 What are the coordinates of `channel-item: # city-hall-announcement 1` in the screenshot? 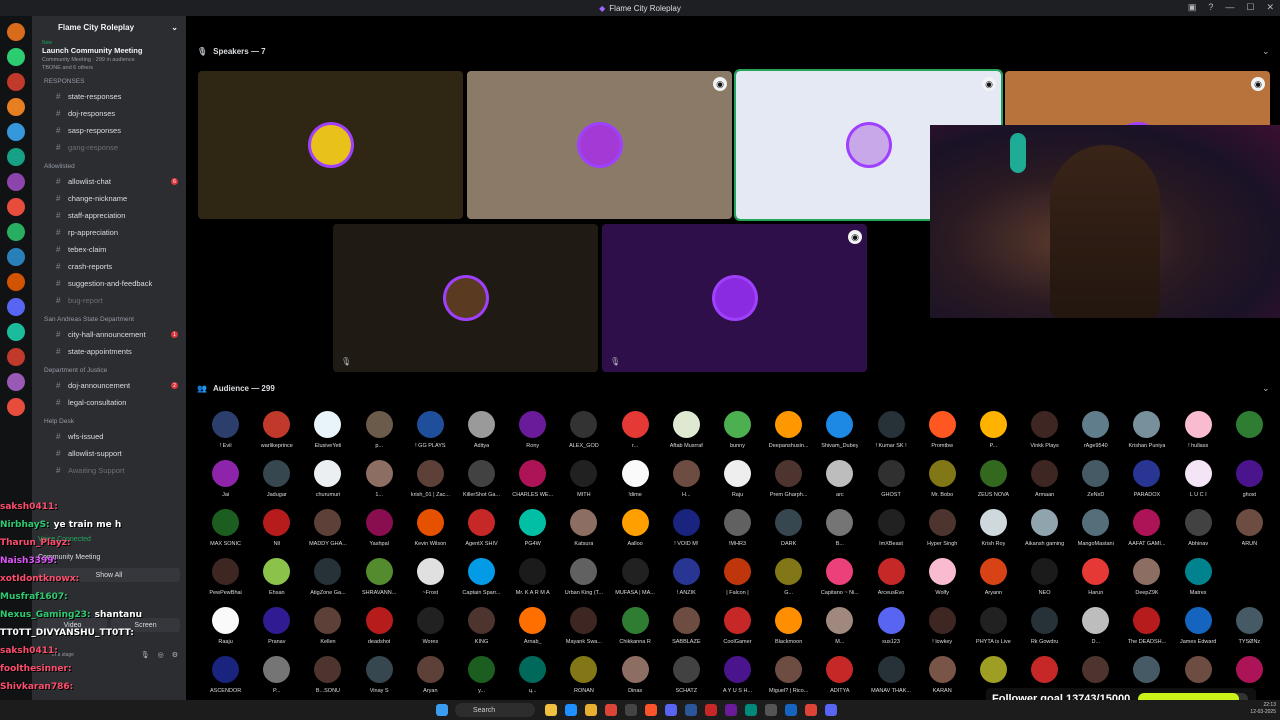 It's located at (109, 334).